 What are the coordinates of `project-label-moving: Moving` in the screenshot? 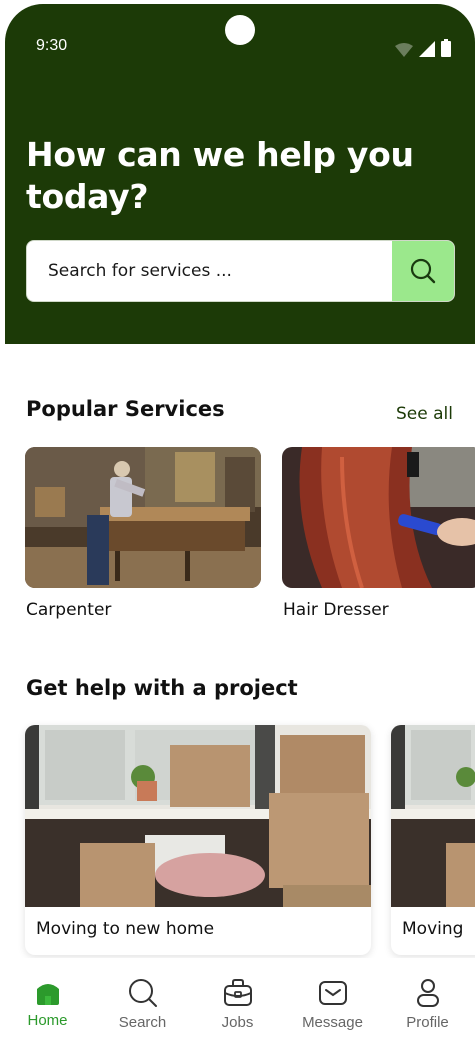 It's located at (433, 929).